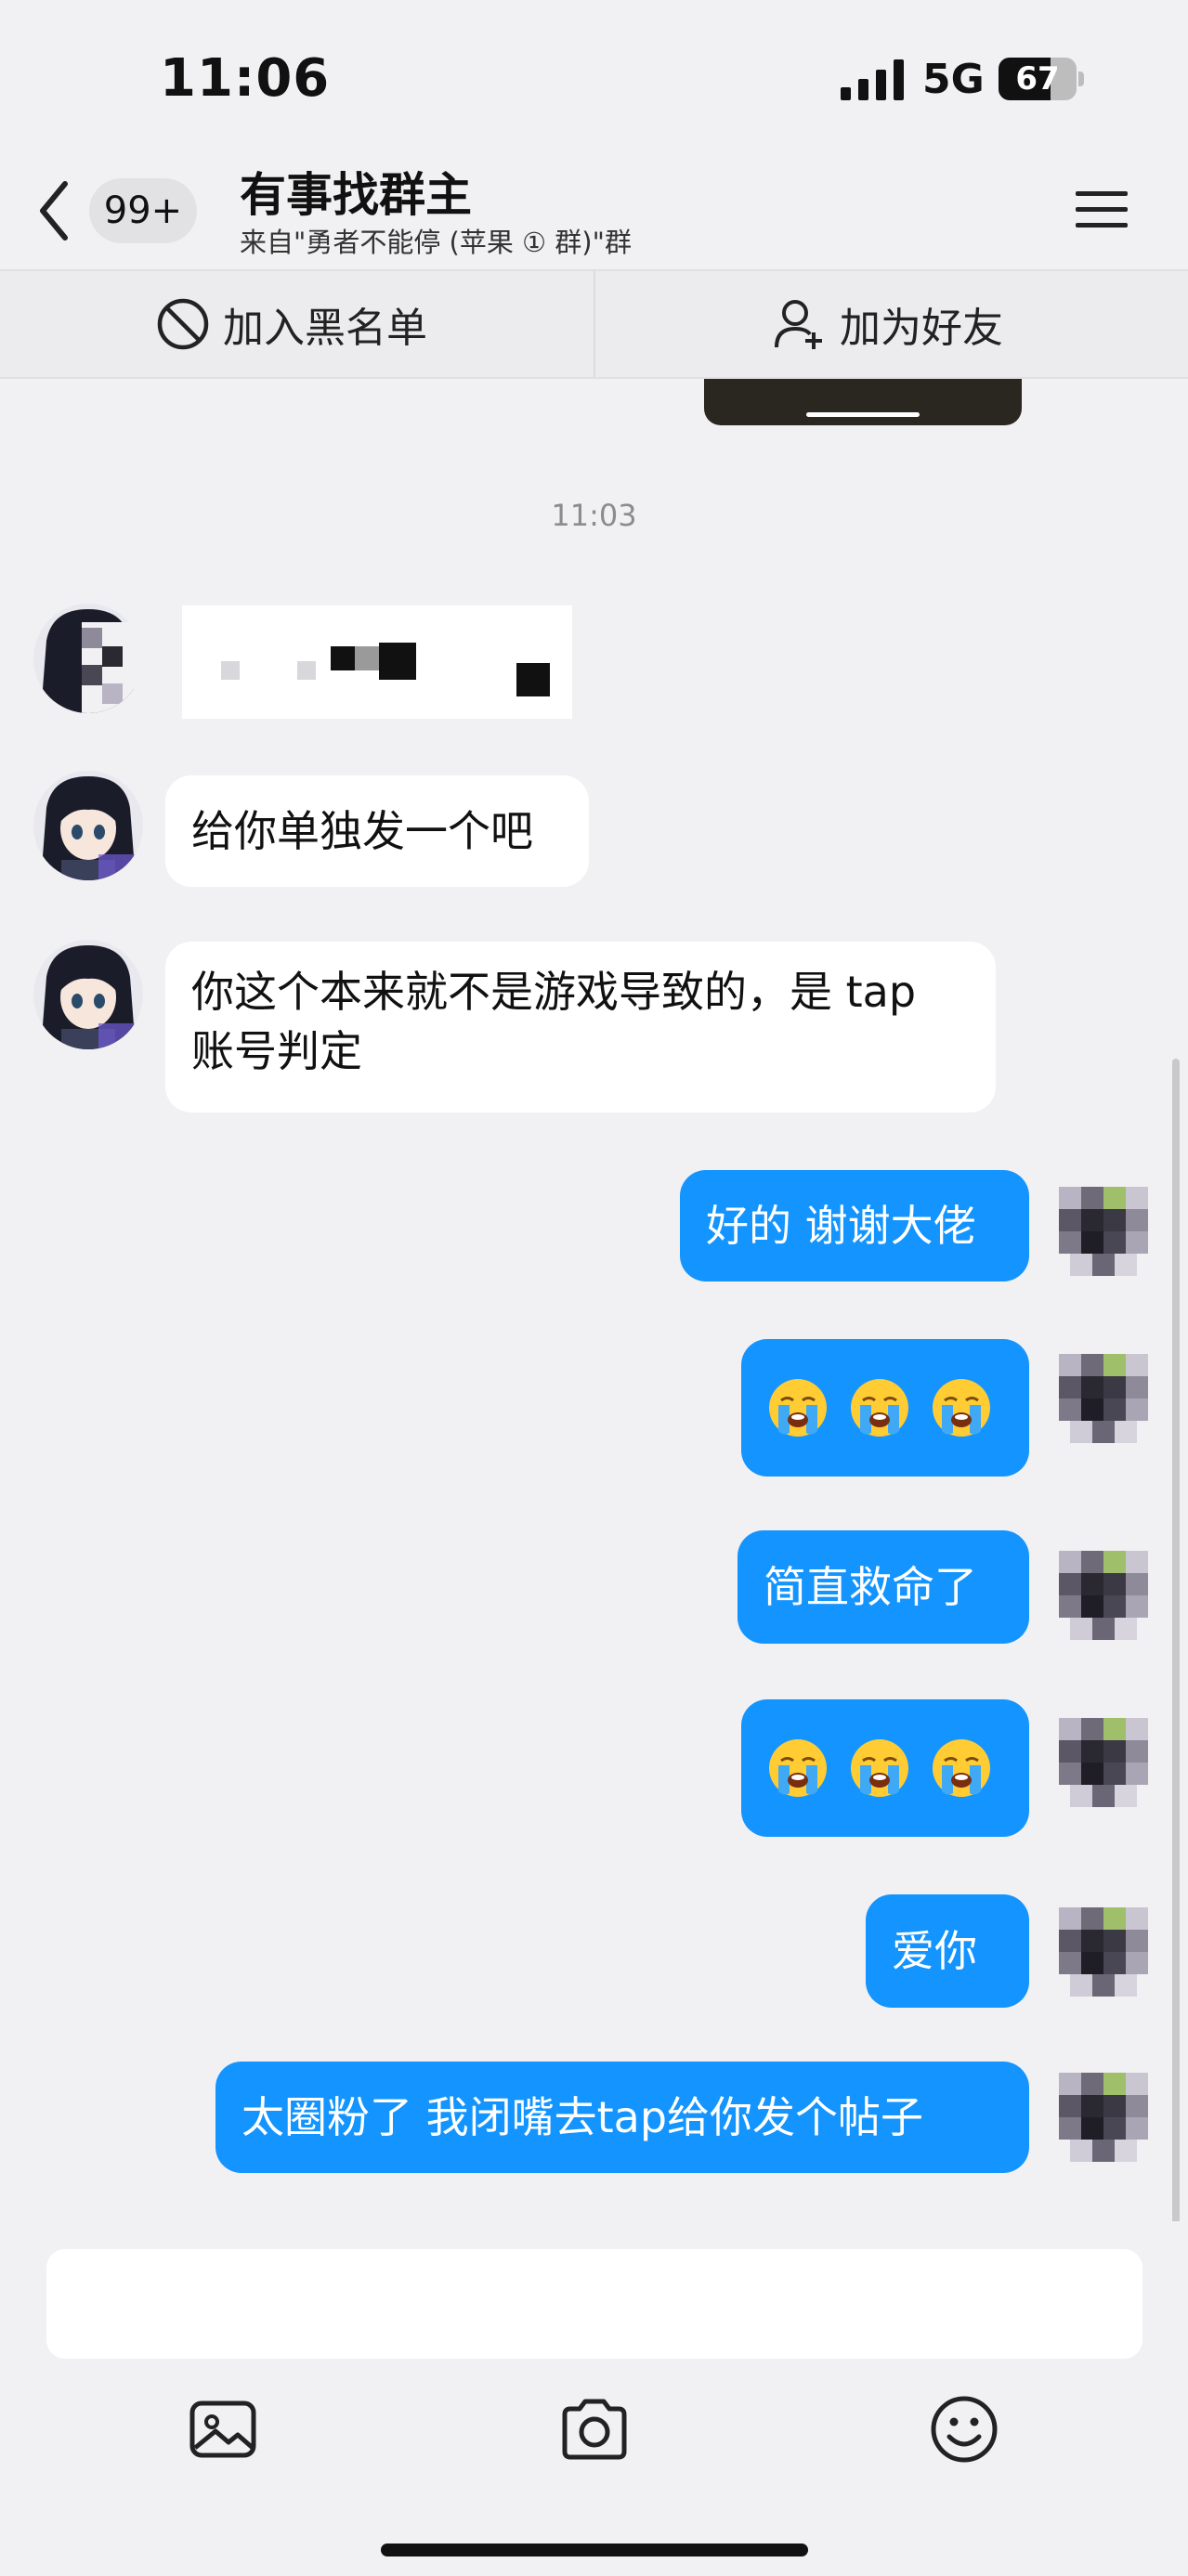 This screenshot has width=1188, height=2576. What do you see at coordinates (1102, 210) in the screenshot?
I see `hamburger-menu-icon` at bounding box center [1102, 210].